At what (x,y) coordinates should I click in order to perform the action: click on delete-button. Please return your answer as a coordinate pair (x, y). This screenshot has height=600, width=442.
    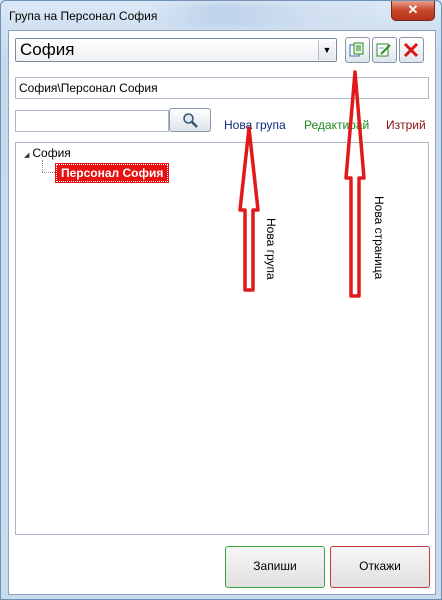
    Looking at the image, I should click on (411, 50).